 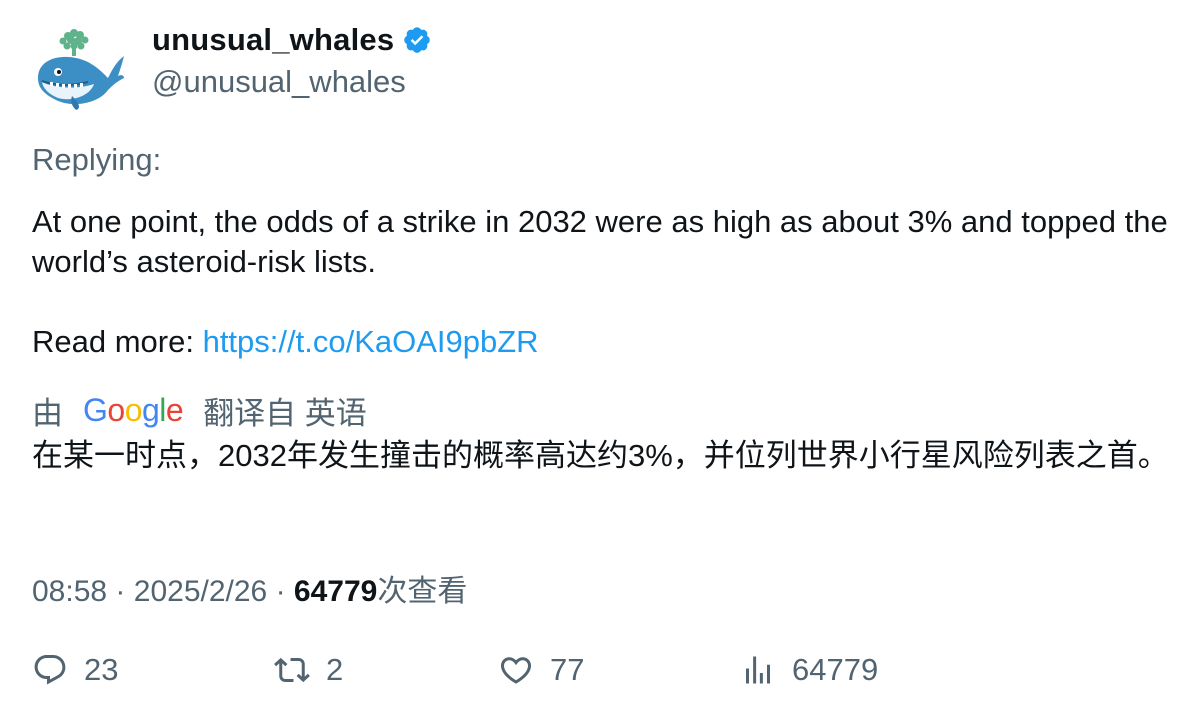 What do you see at coordinates (567, 669) in the screenshot?
I see `like-count: 77` at bounding box center [567, 669].